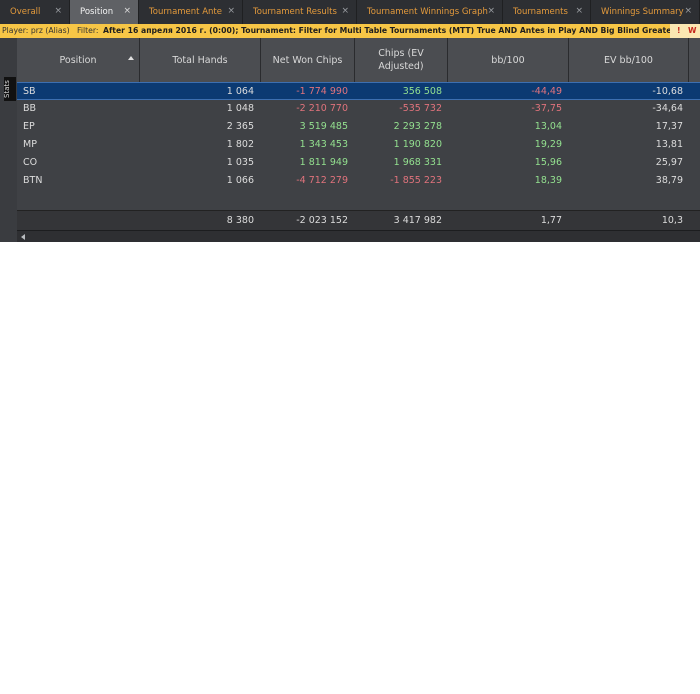  I want to click on cell-total-hands: 1 048, so click(240, 108).